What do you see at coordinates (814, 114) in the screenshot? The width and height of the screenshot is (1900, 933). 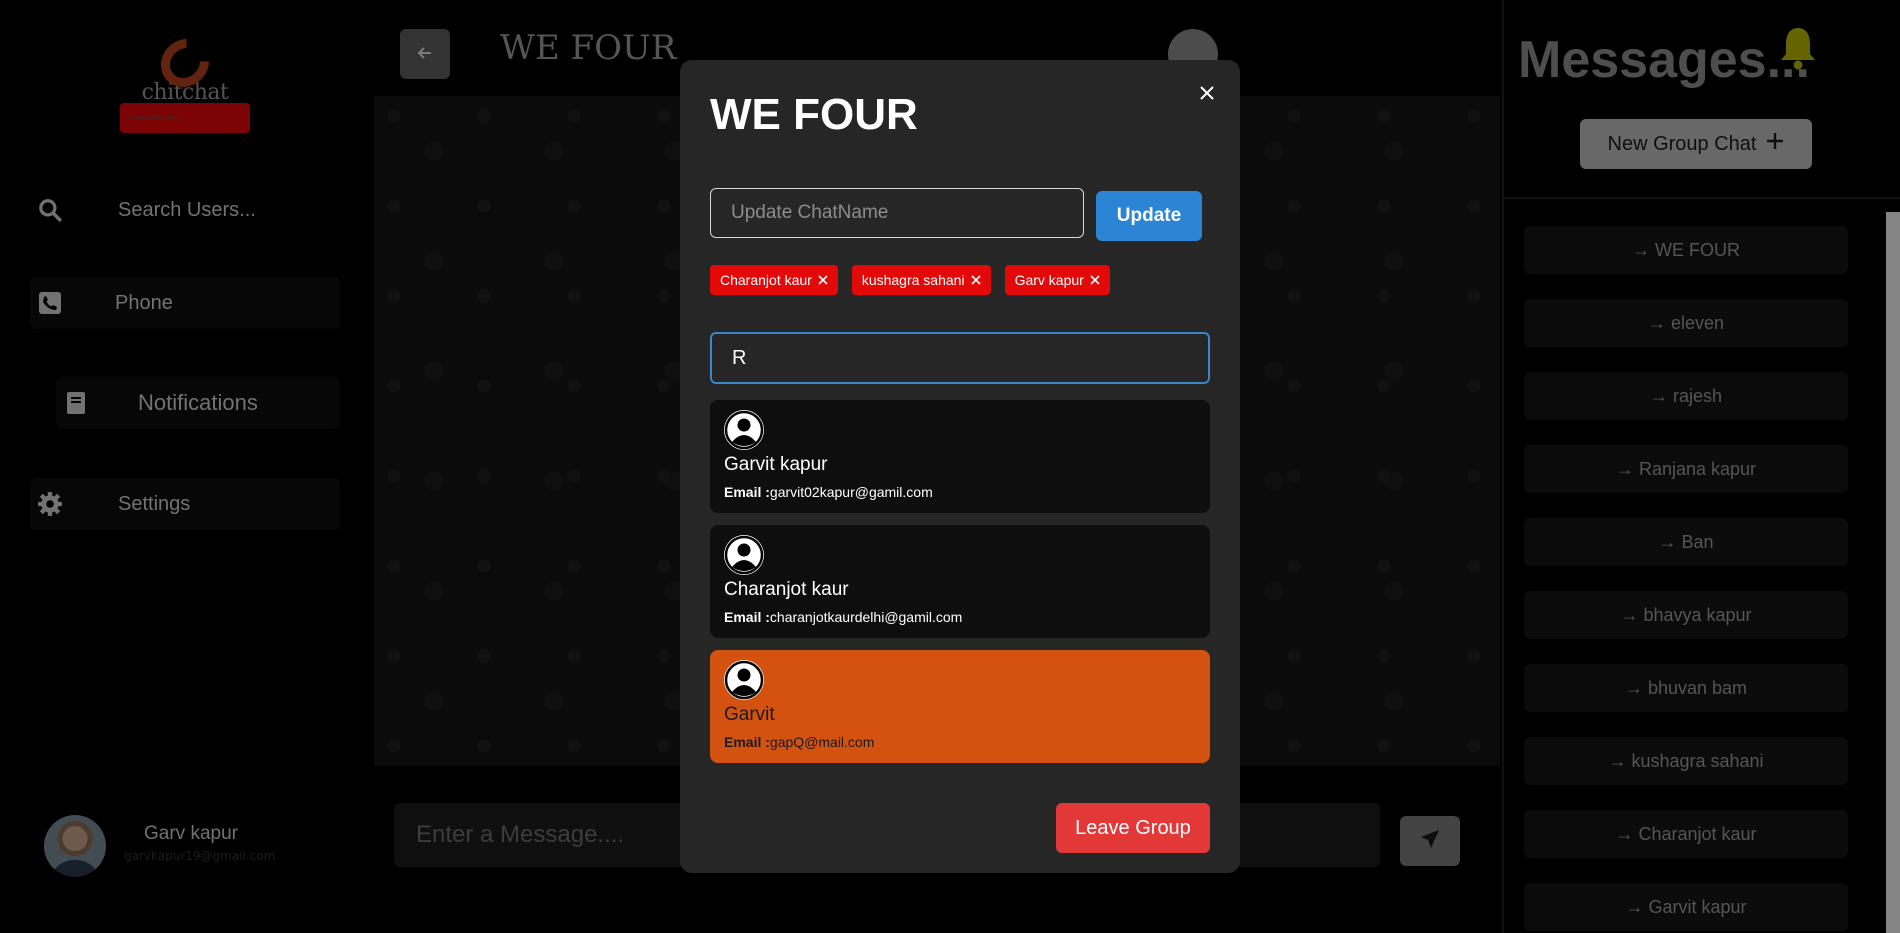 I see `modal-title: WE FOUR` at bounding box center [814, 114].